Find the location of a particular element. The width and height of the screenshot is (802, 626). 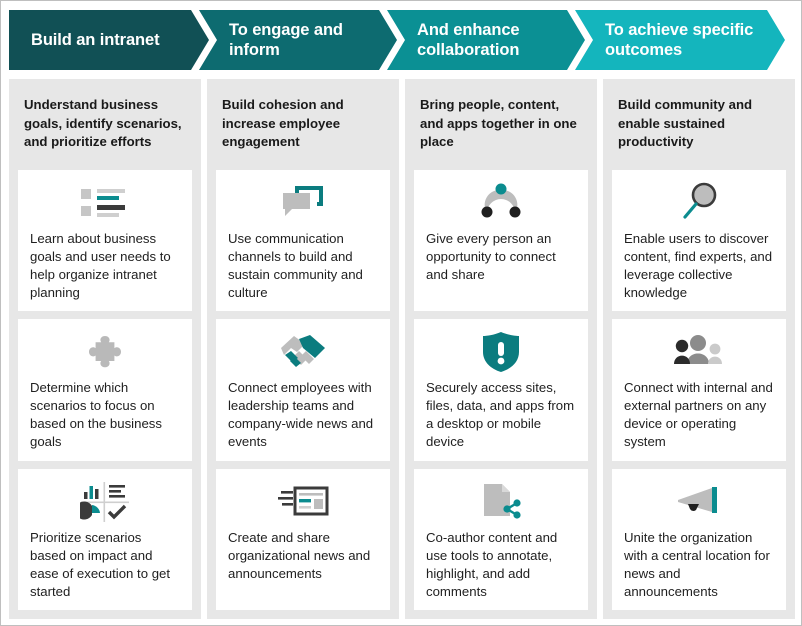

stage-header-2: To engage and inform is located at coordinates (298, 40).